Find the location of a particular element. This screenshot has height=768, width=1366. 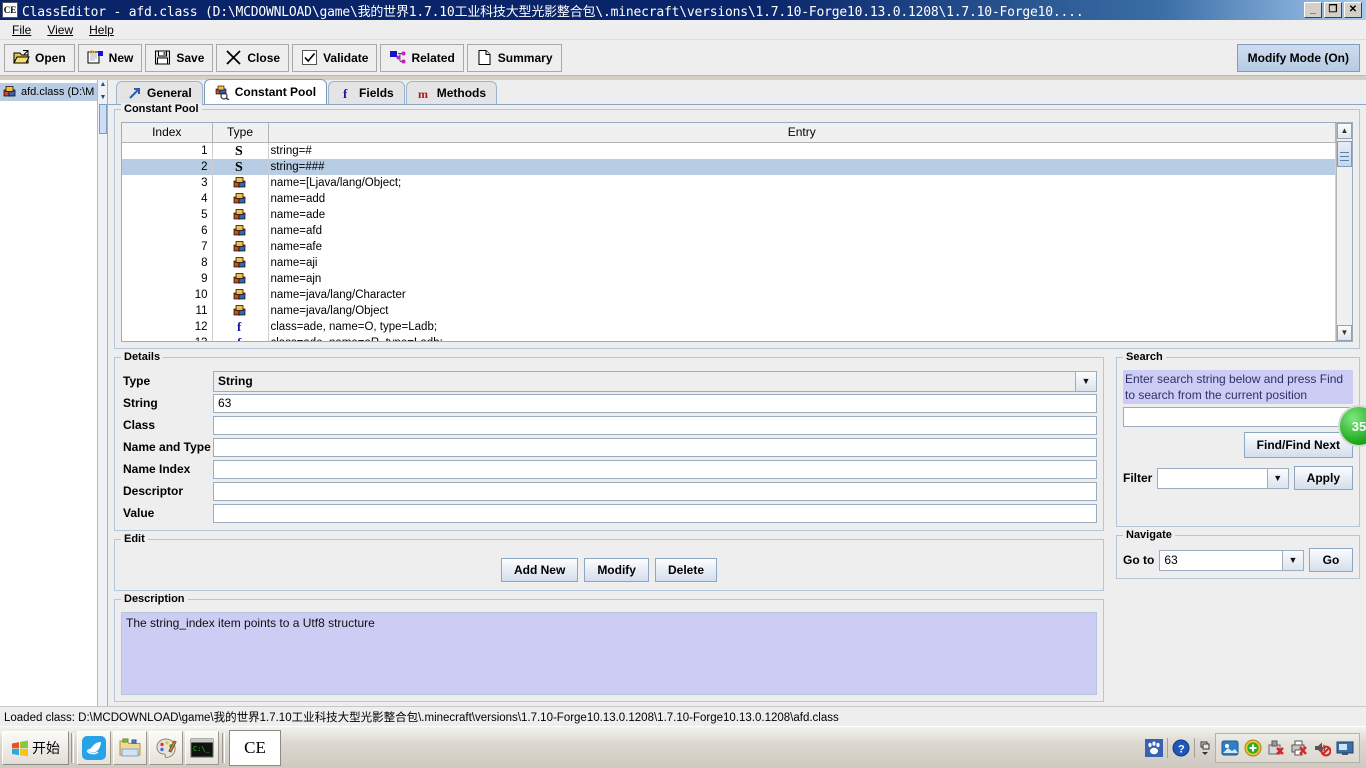

goto-label: Go to is located at coordinates (1139, 560).